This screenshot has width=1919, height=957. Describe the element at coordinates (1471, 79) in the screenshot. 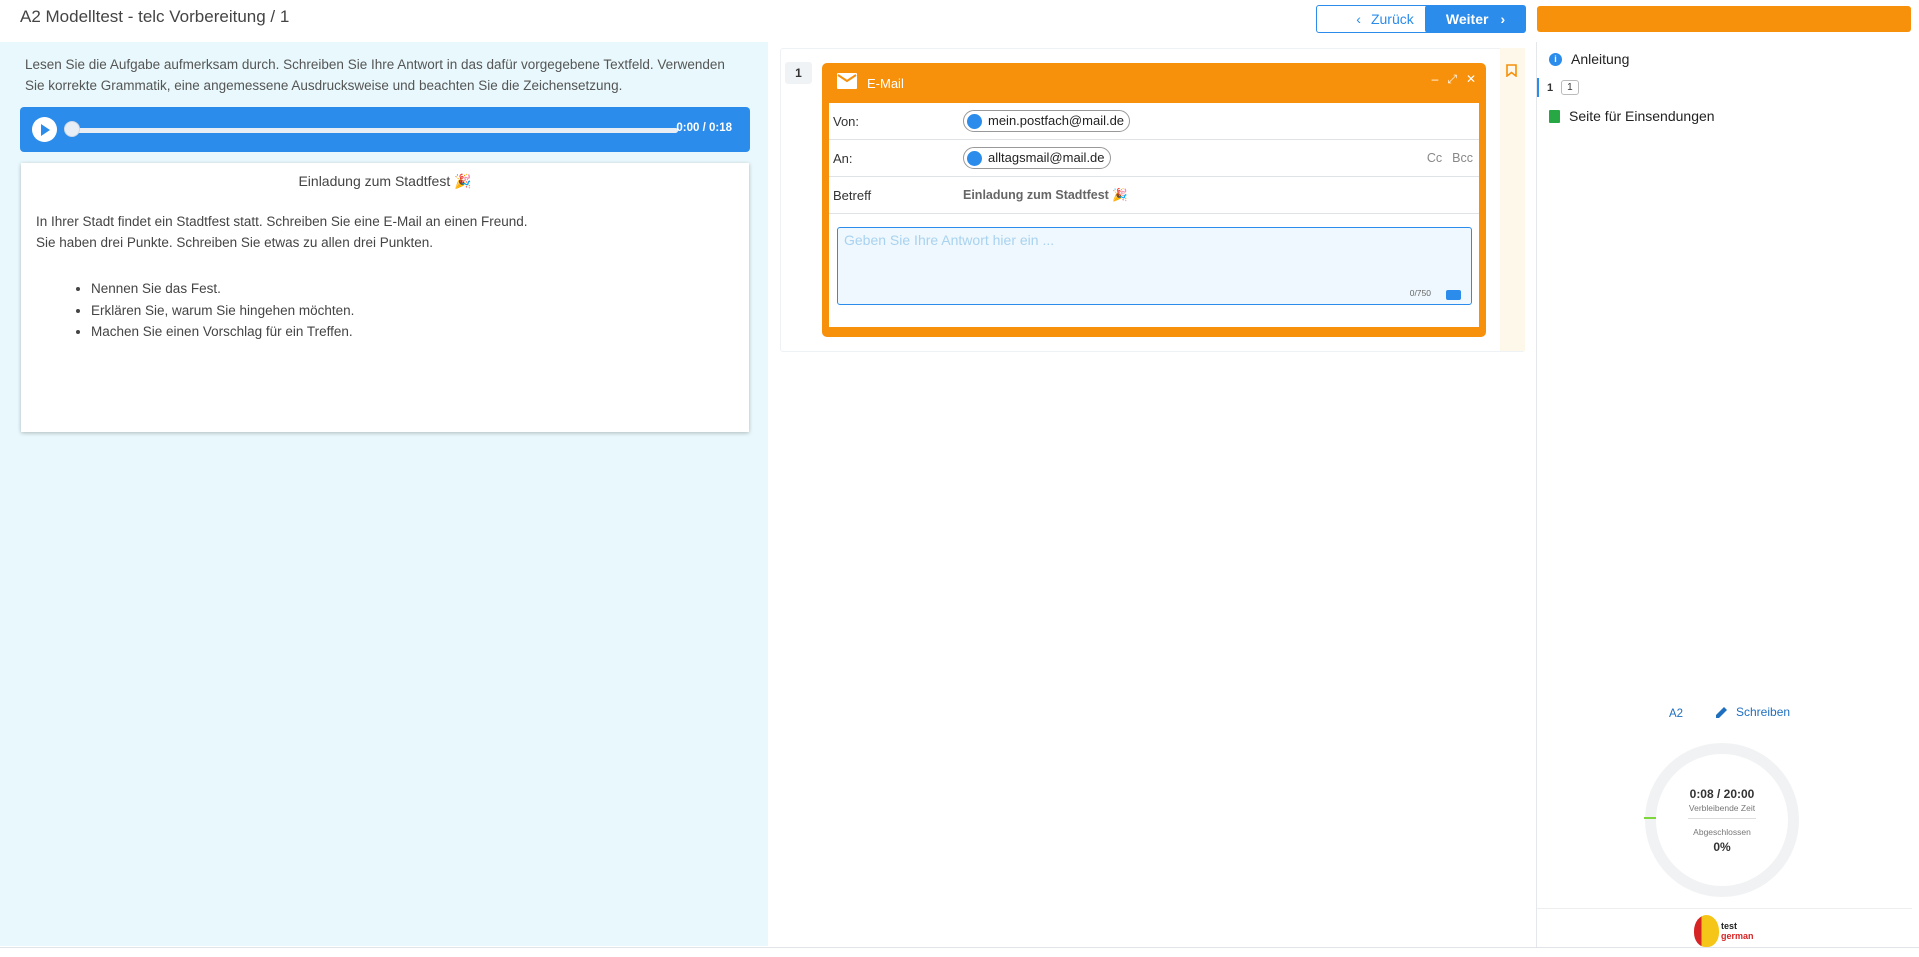

I see `close-icon: ✕` at that location.